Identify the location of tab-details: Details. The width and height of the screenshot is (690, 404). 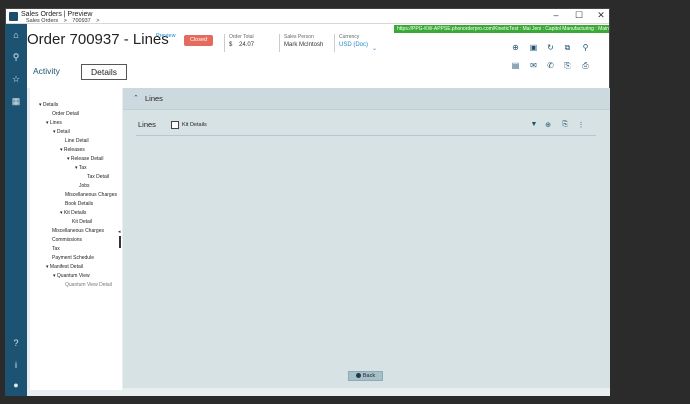
(104, 72).